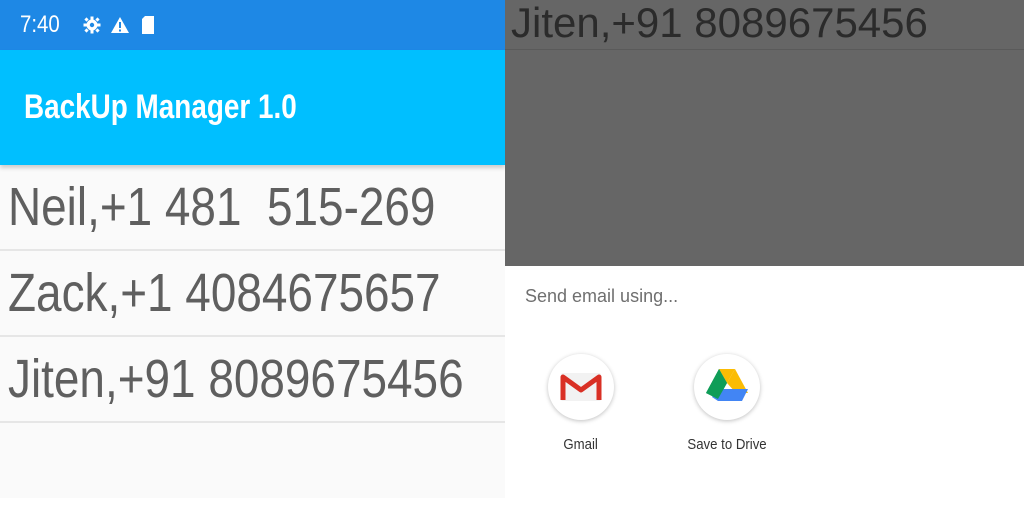 The image size is (1024, 513). Describe the element at coordinates (727, 444) in the screenshot. I see `save-to-drive-label: Save to Drive` at that location.